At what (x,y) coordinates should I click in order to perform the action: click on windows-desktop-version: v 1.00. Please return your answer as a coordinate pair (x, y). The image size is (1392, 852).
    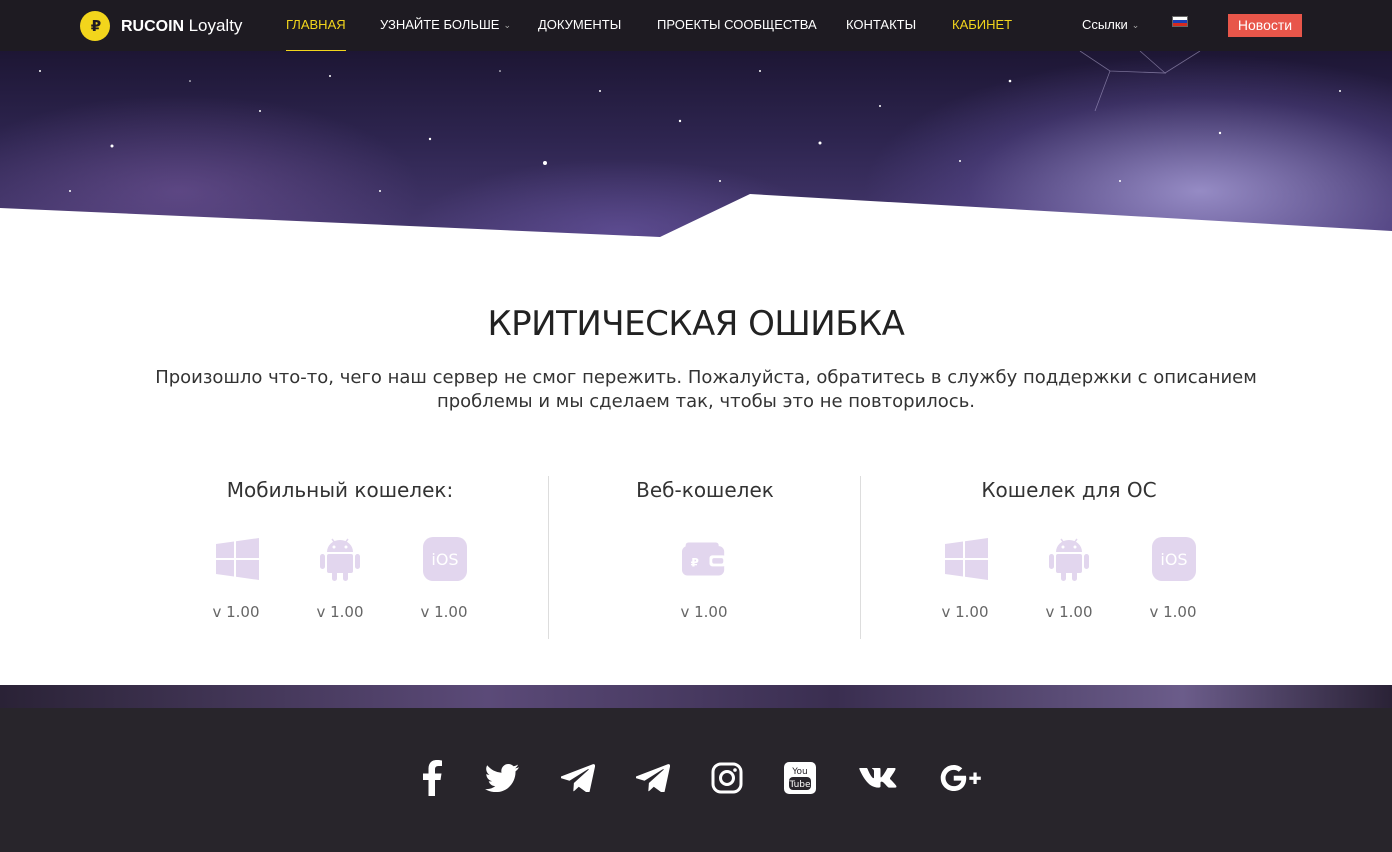
    Looking at the image, I should click on (965, 612).